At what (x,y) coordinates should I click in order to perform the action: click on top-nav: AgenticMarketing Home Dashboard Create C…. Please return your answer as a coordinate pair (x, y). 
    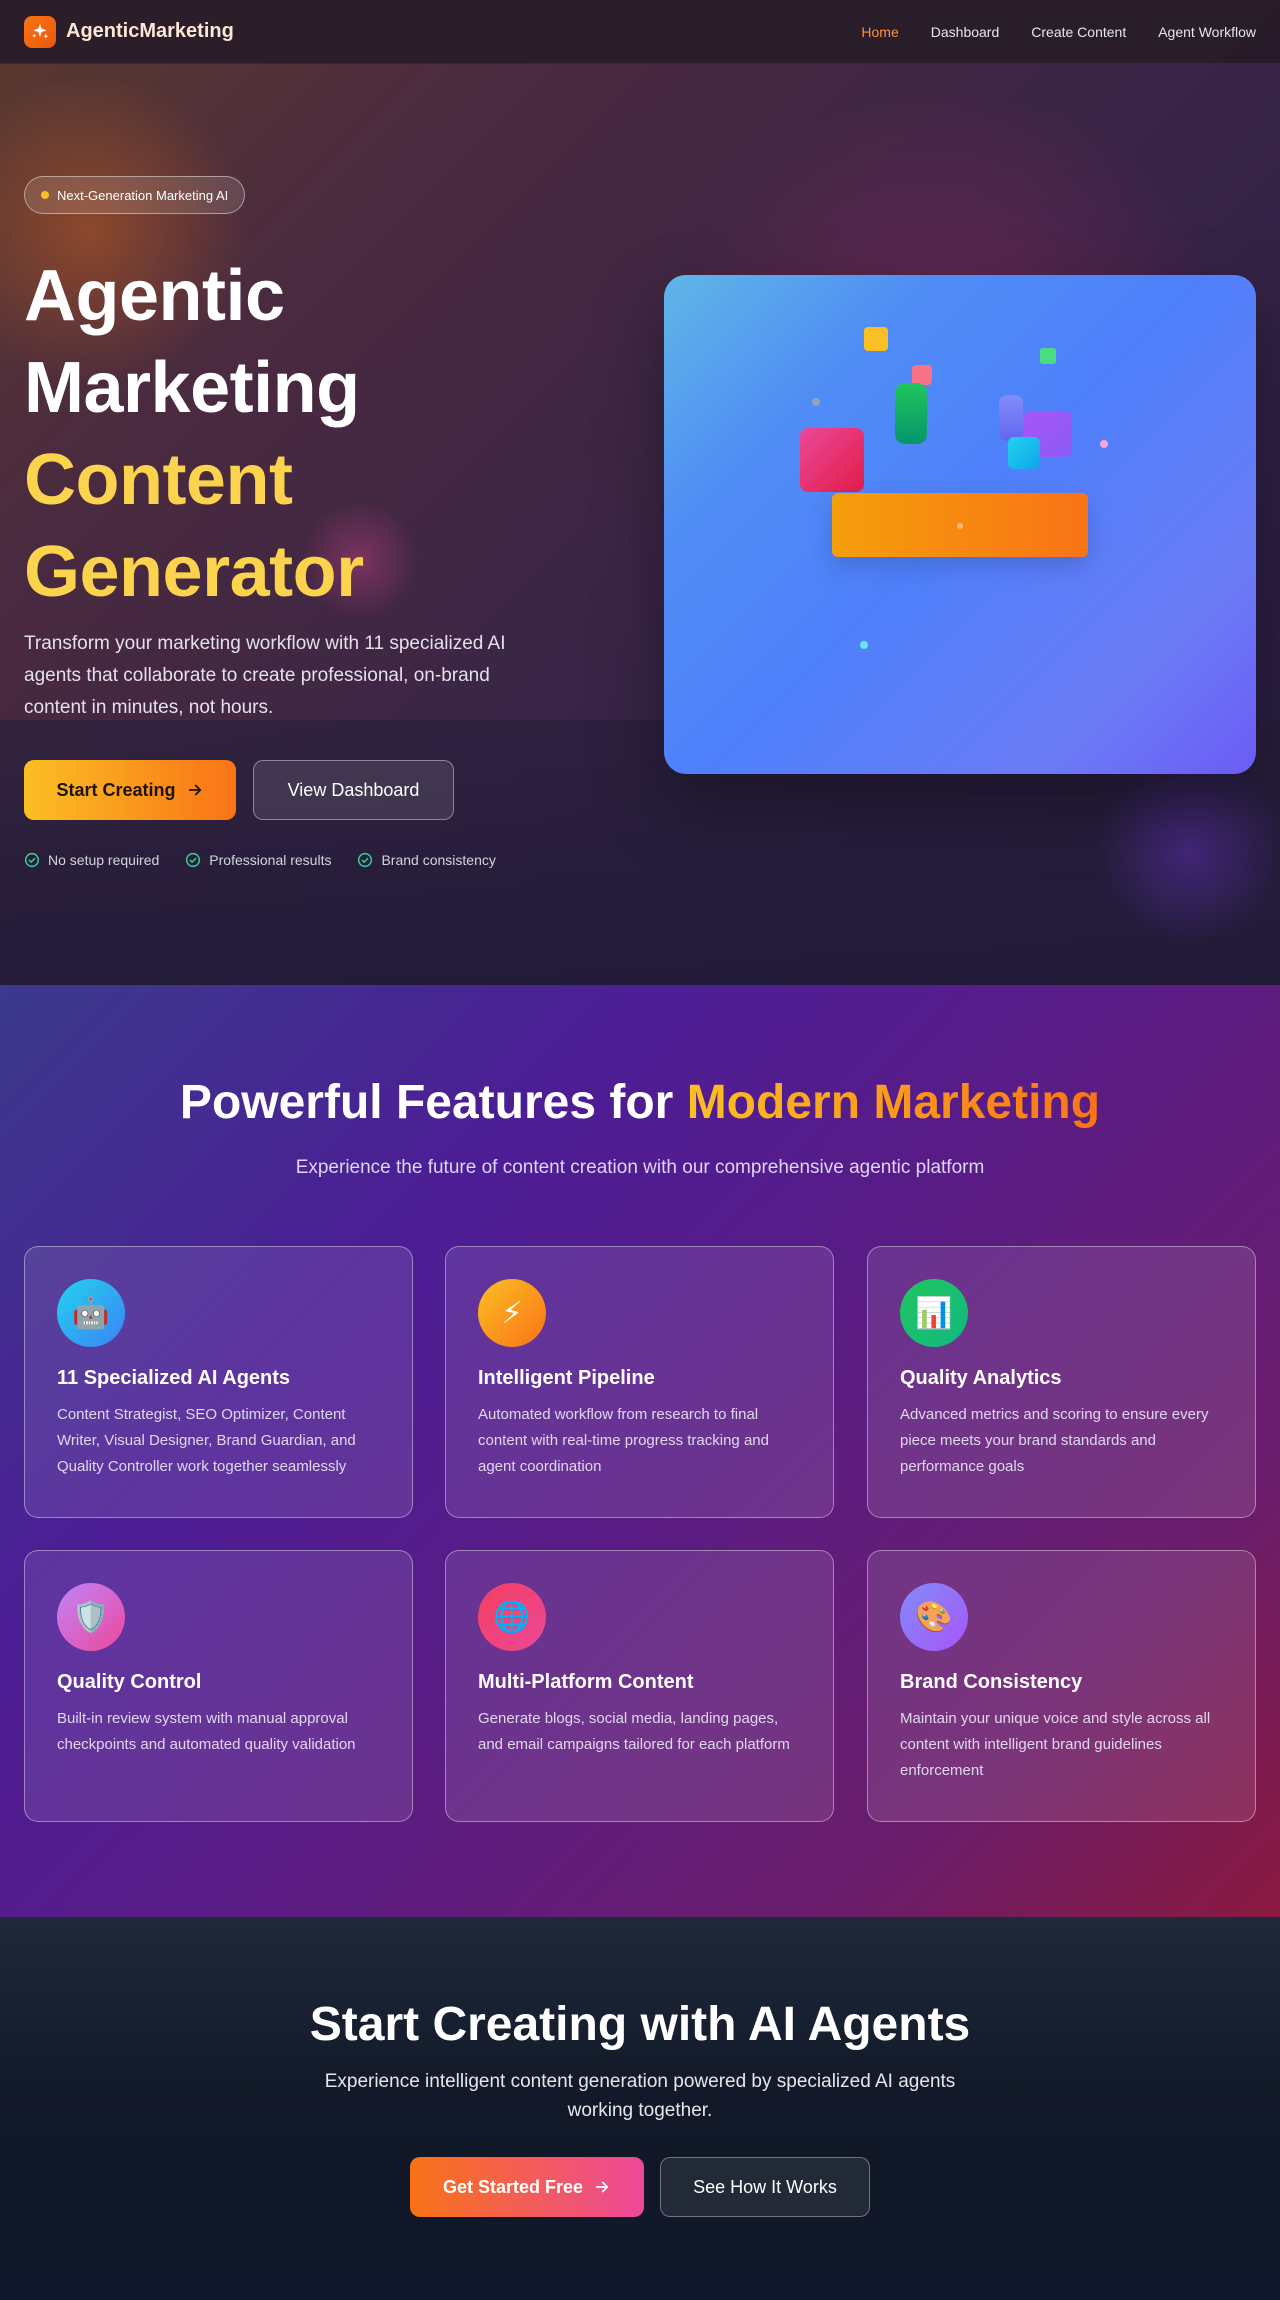
    Looking at the image, I should click on (640, 32).